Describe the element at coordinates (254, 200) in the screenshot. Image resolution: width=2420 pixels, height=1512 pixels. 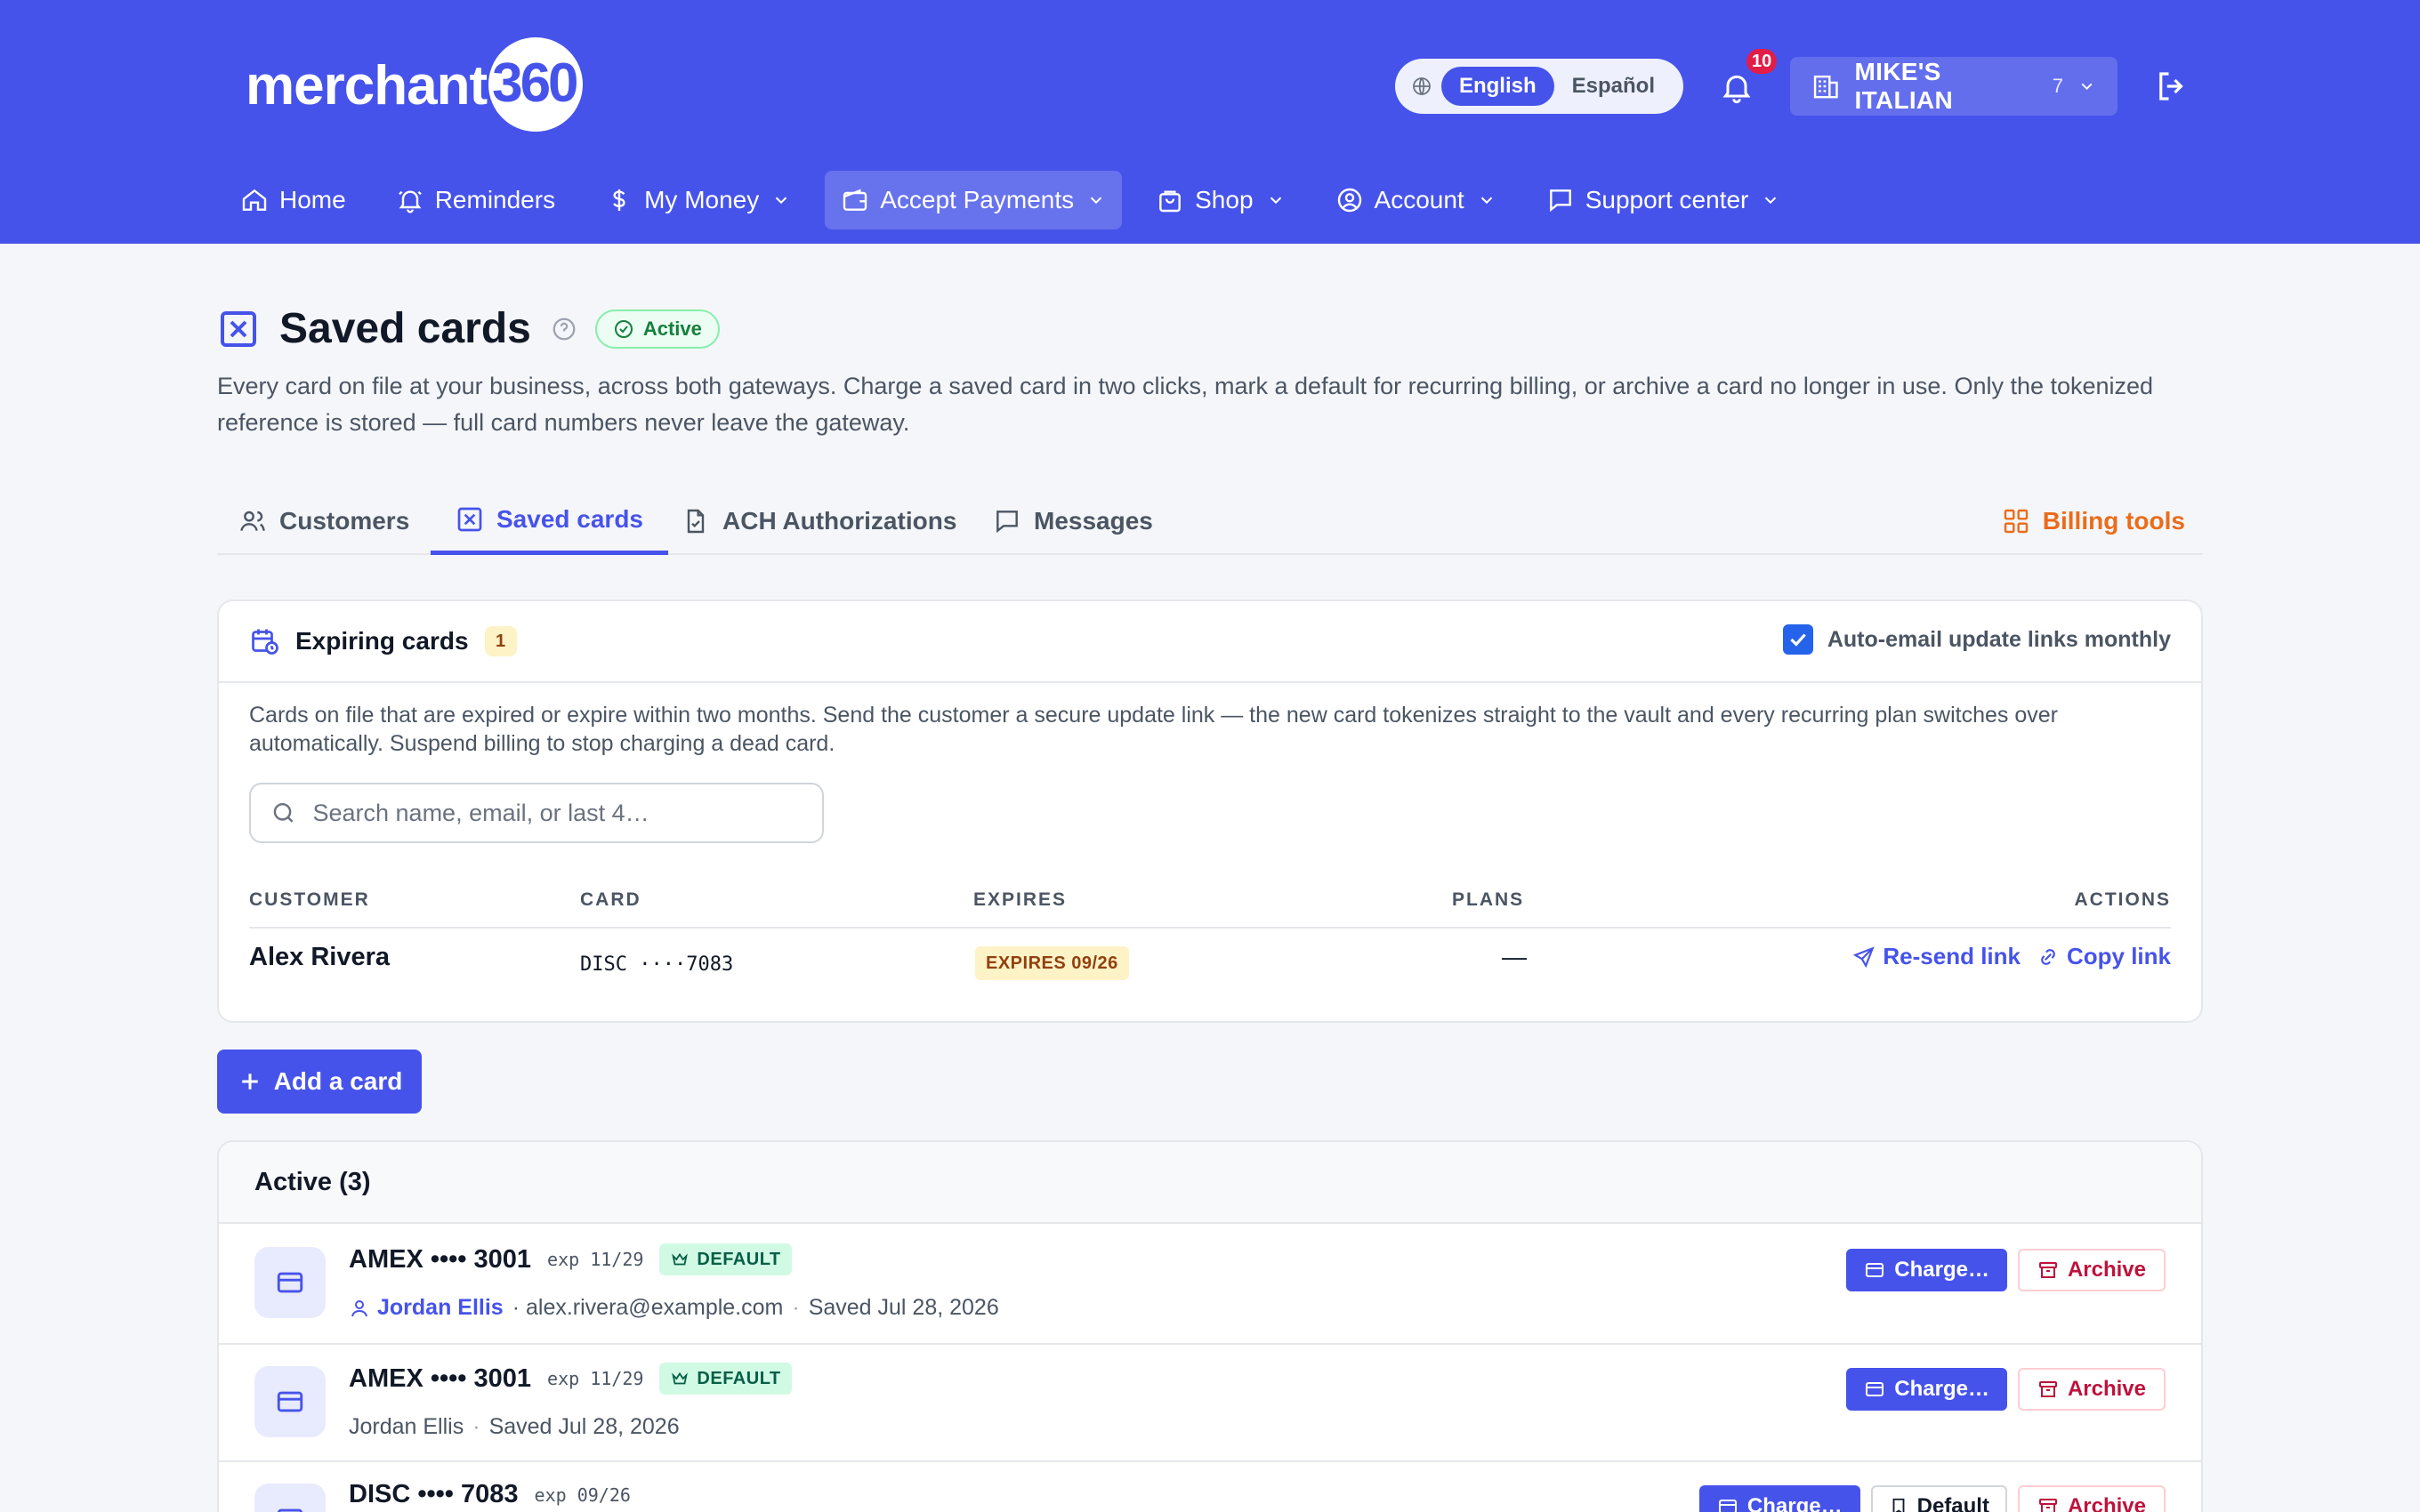
I see `home-icon` at that location.